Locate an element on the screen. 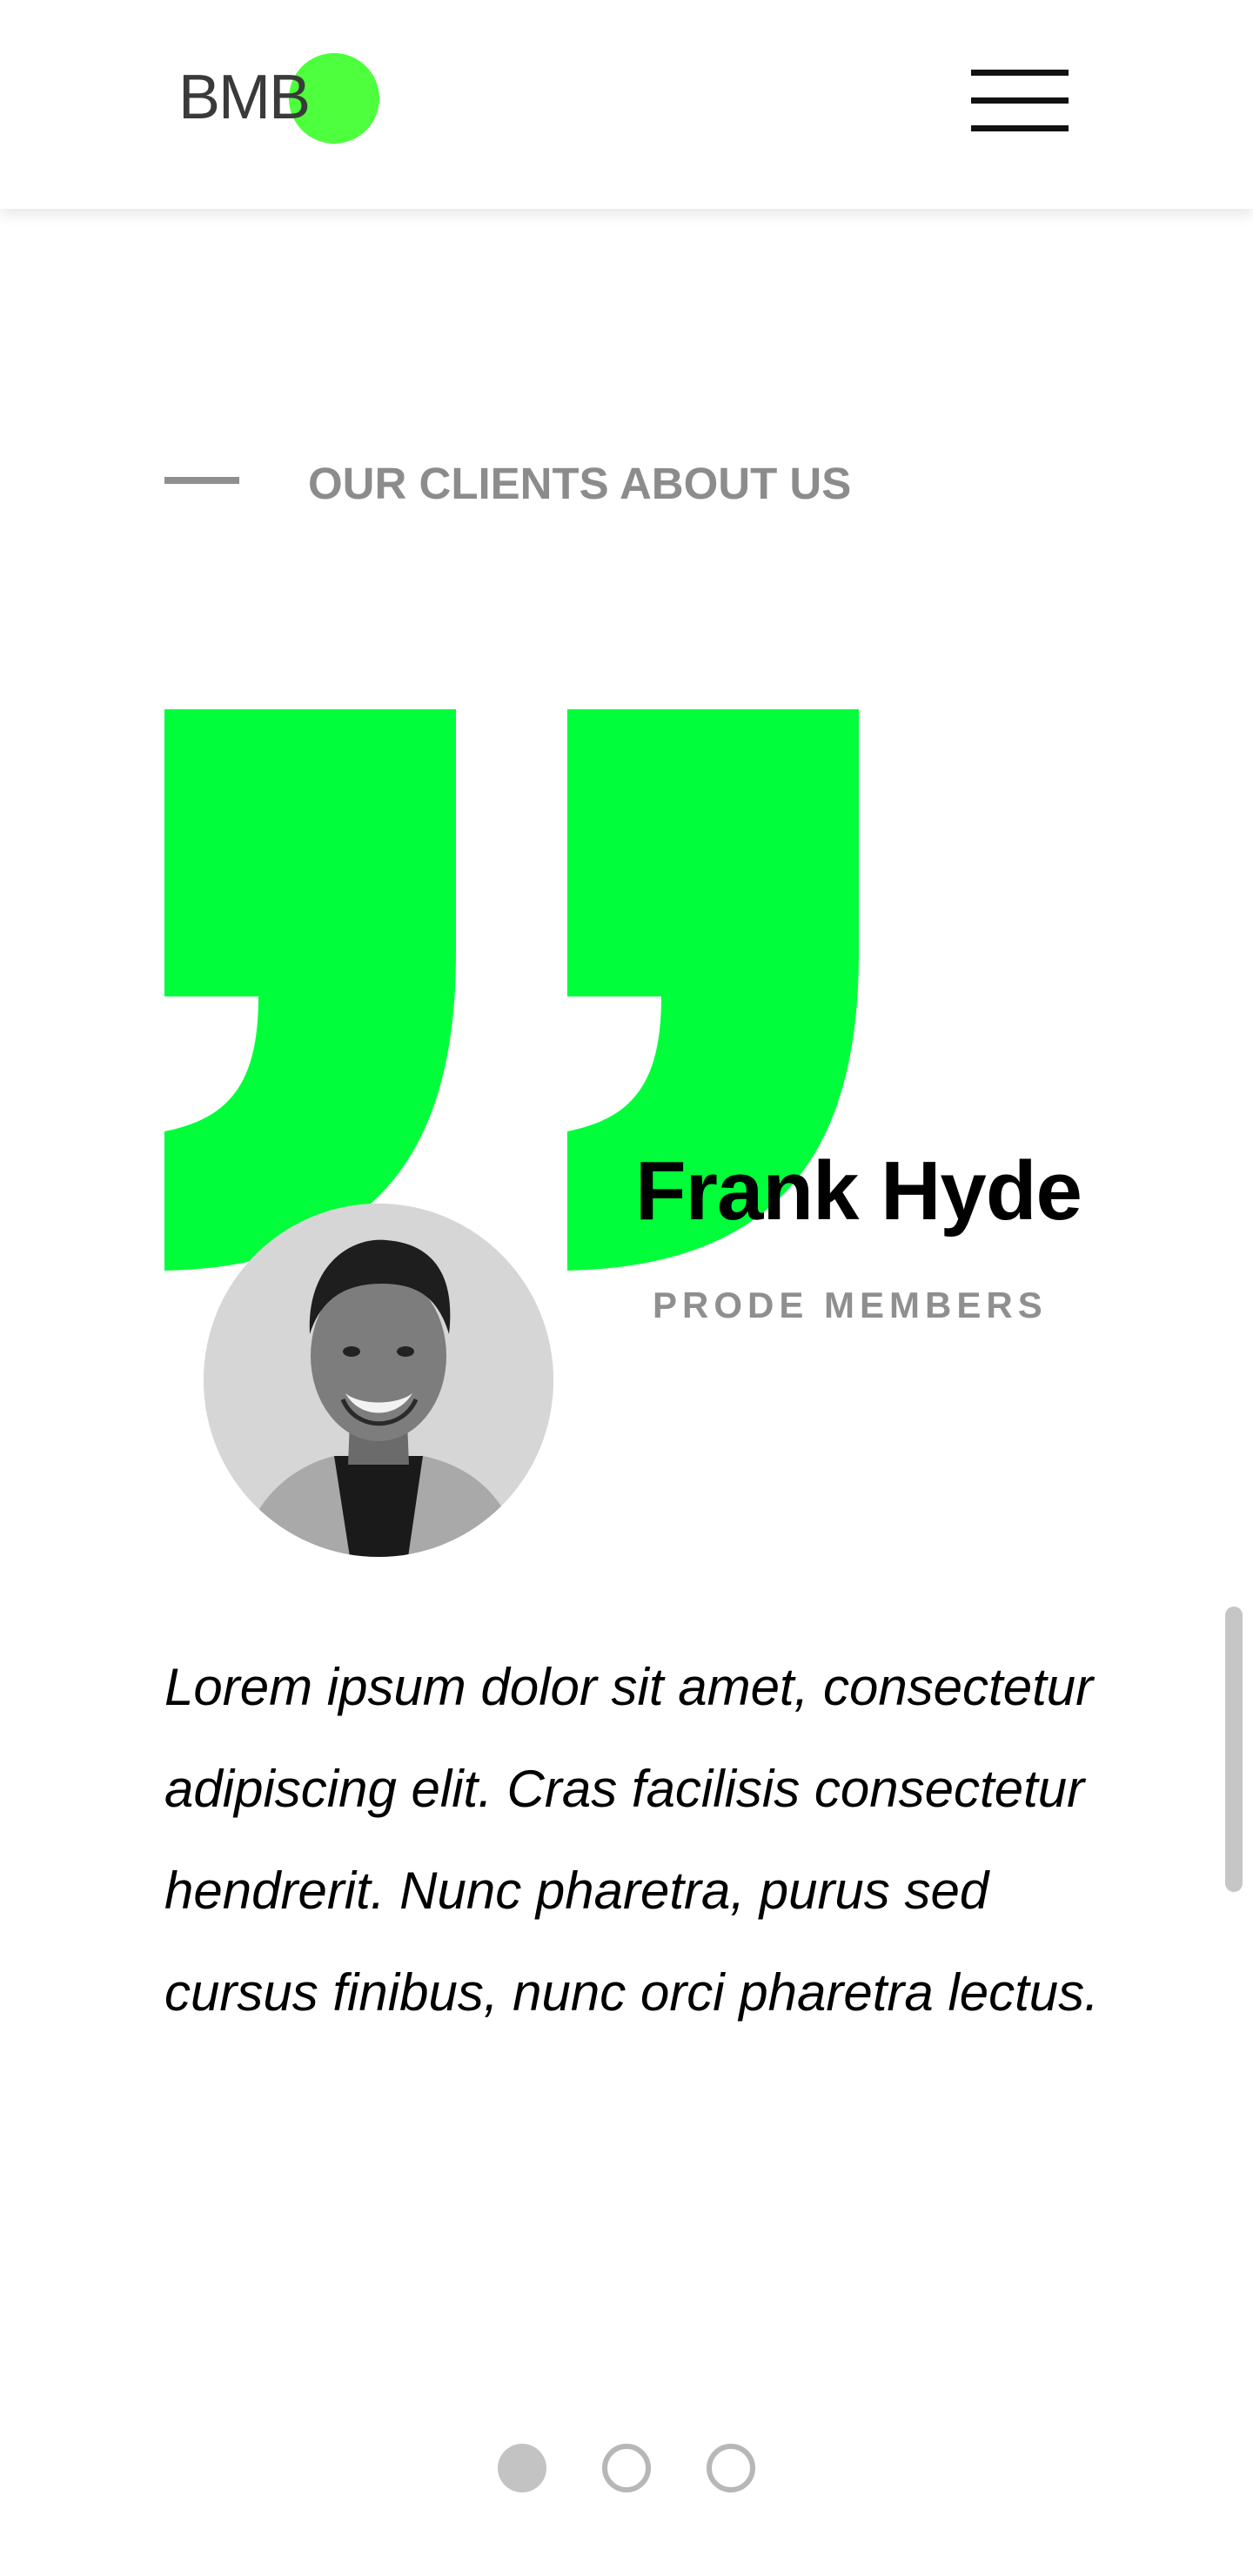 This screenshot has height=2576, width=1253. carousel-pagination is located at coordinates (635, 2470).